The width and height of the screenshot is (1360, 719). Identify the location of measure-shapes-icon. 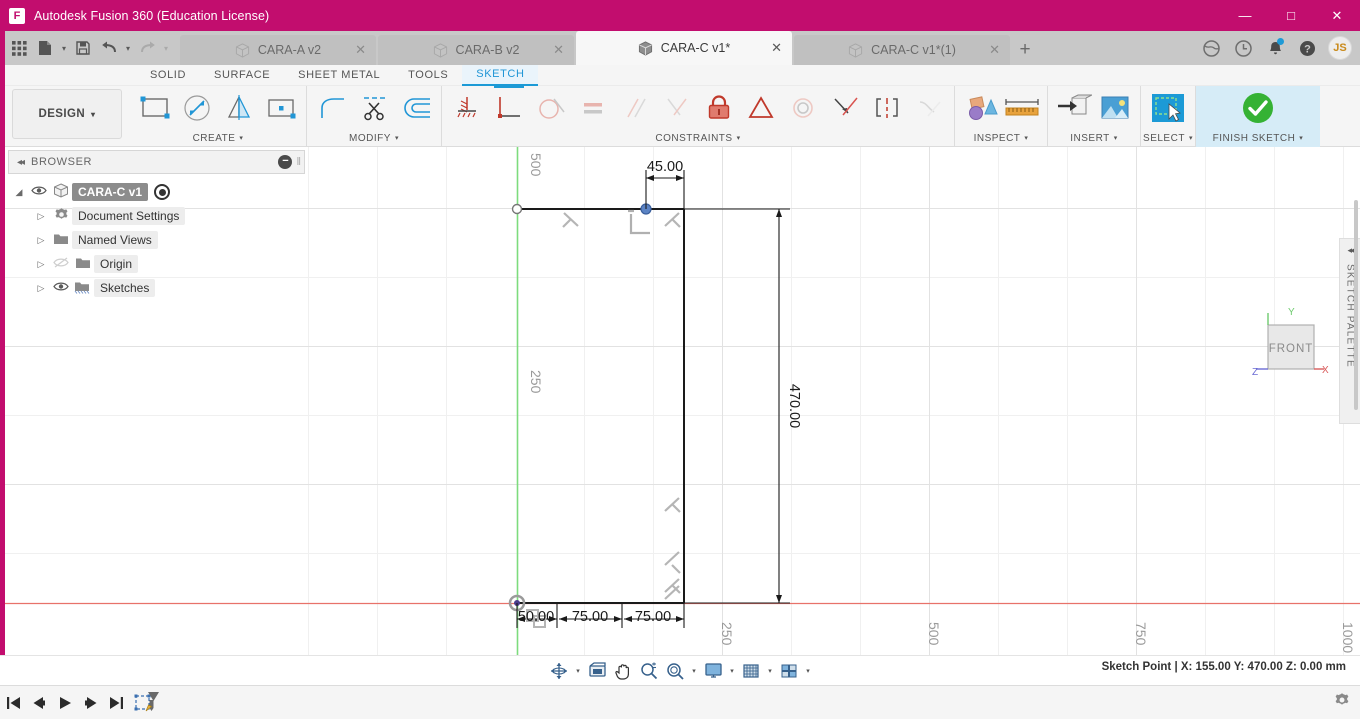
(980, 108).